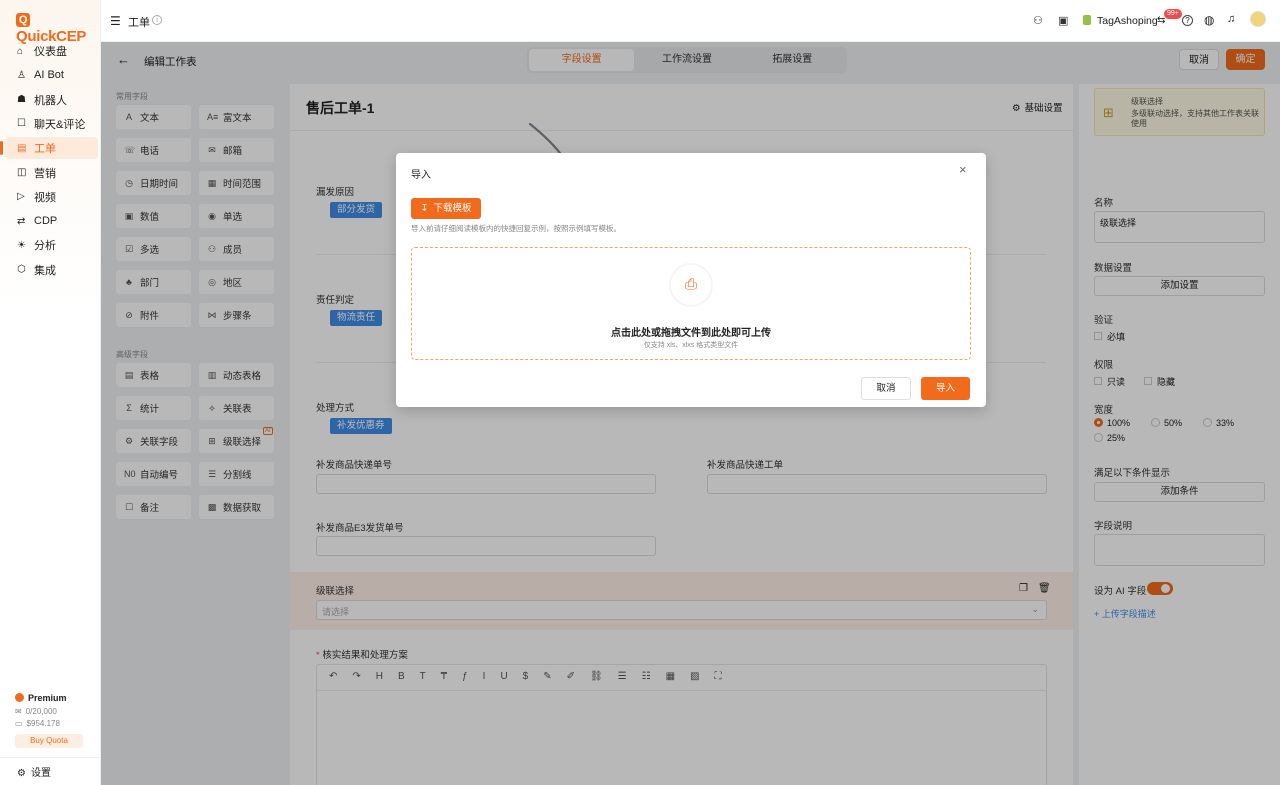 Image resolution: width=1280 pixels, height=785 pixels. What do you see at coordinates (1038, 20) in the screenshot?
I see `user-icon: ⚇` at bounding box center [1038, 20].